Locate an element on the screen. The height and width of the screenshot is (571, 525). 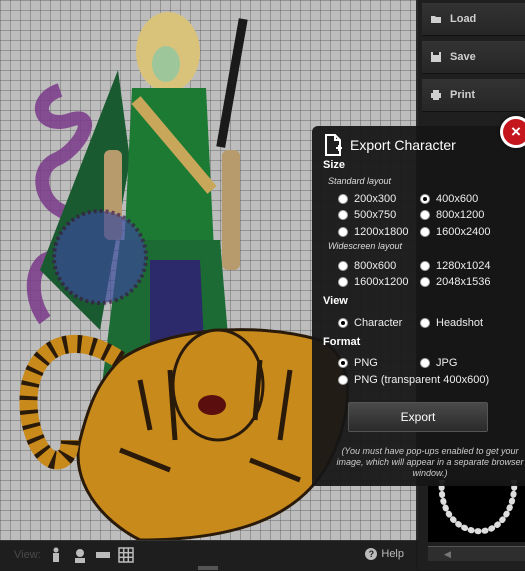
headshot-view-icon is located at coordinates (80, 555).